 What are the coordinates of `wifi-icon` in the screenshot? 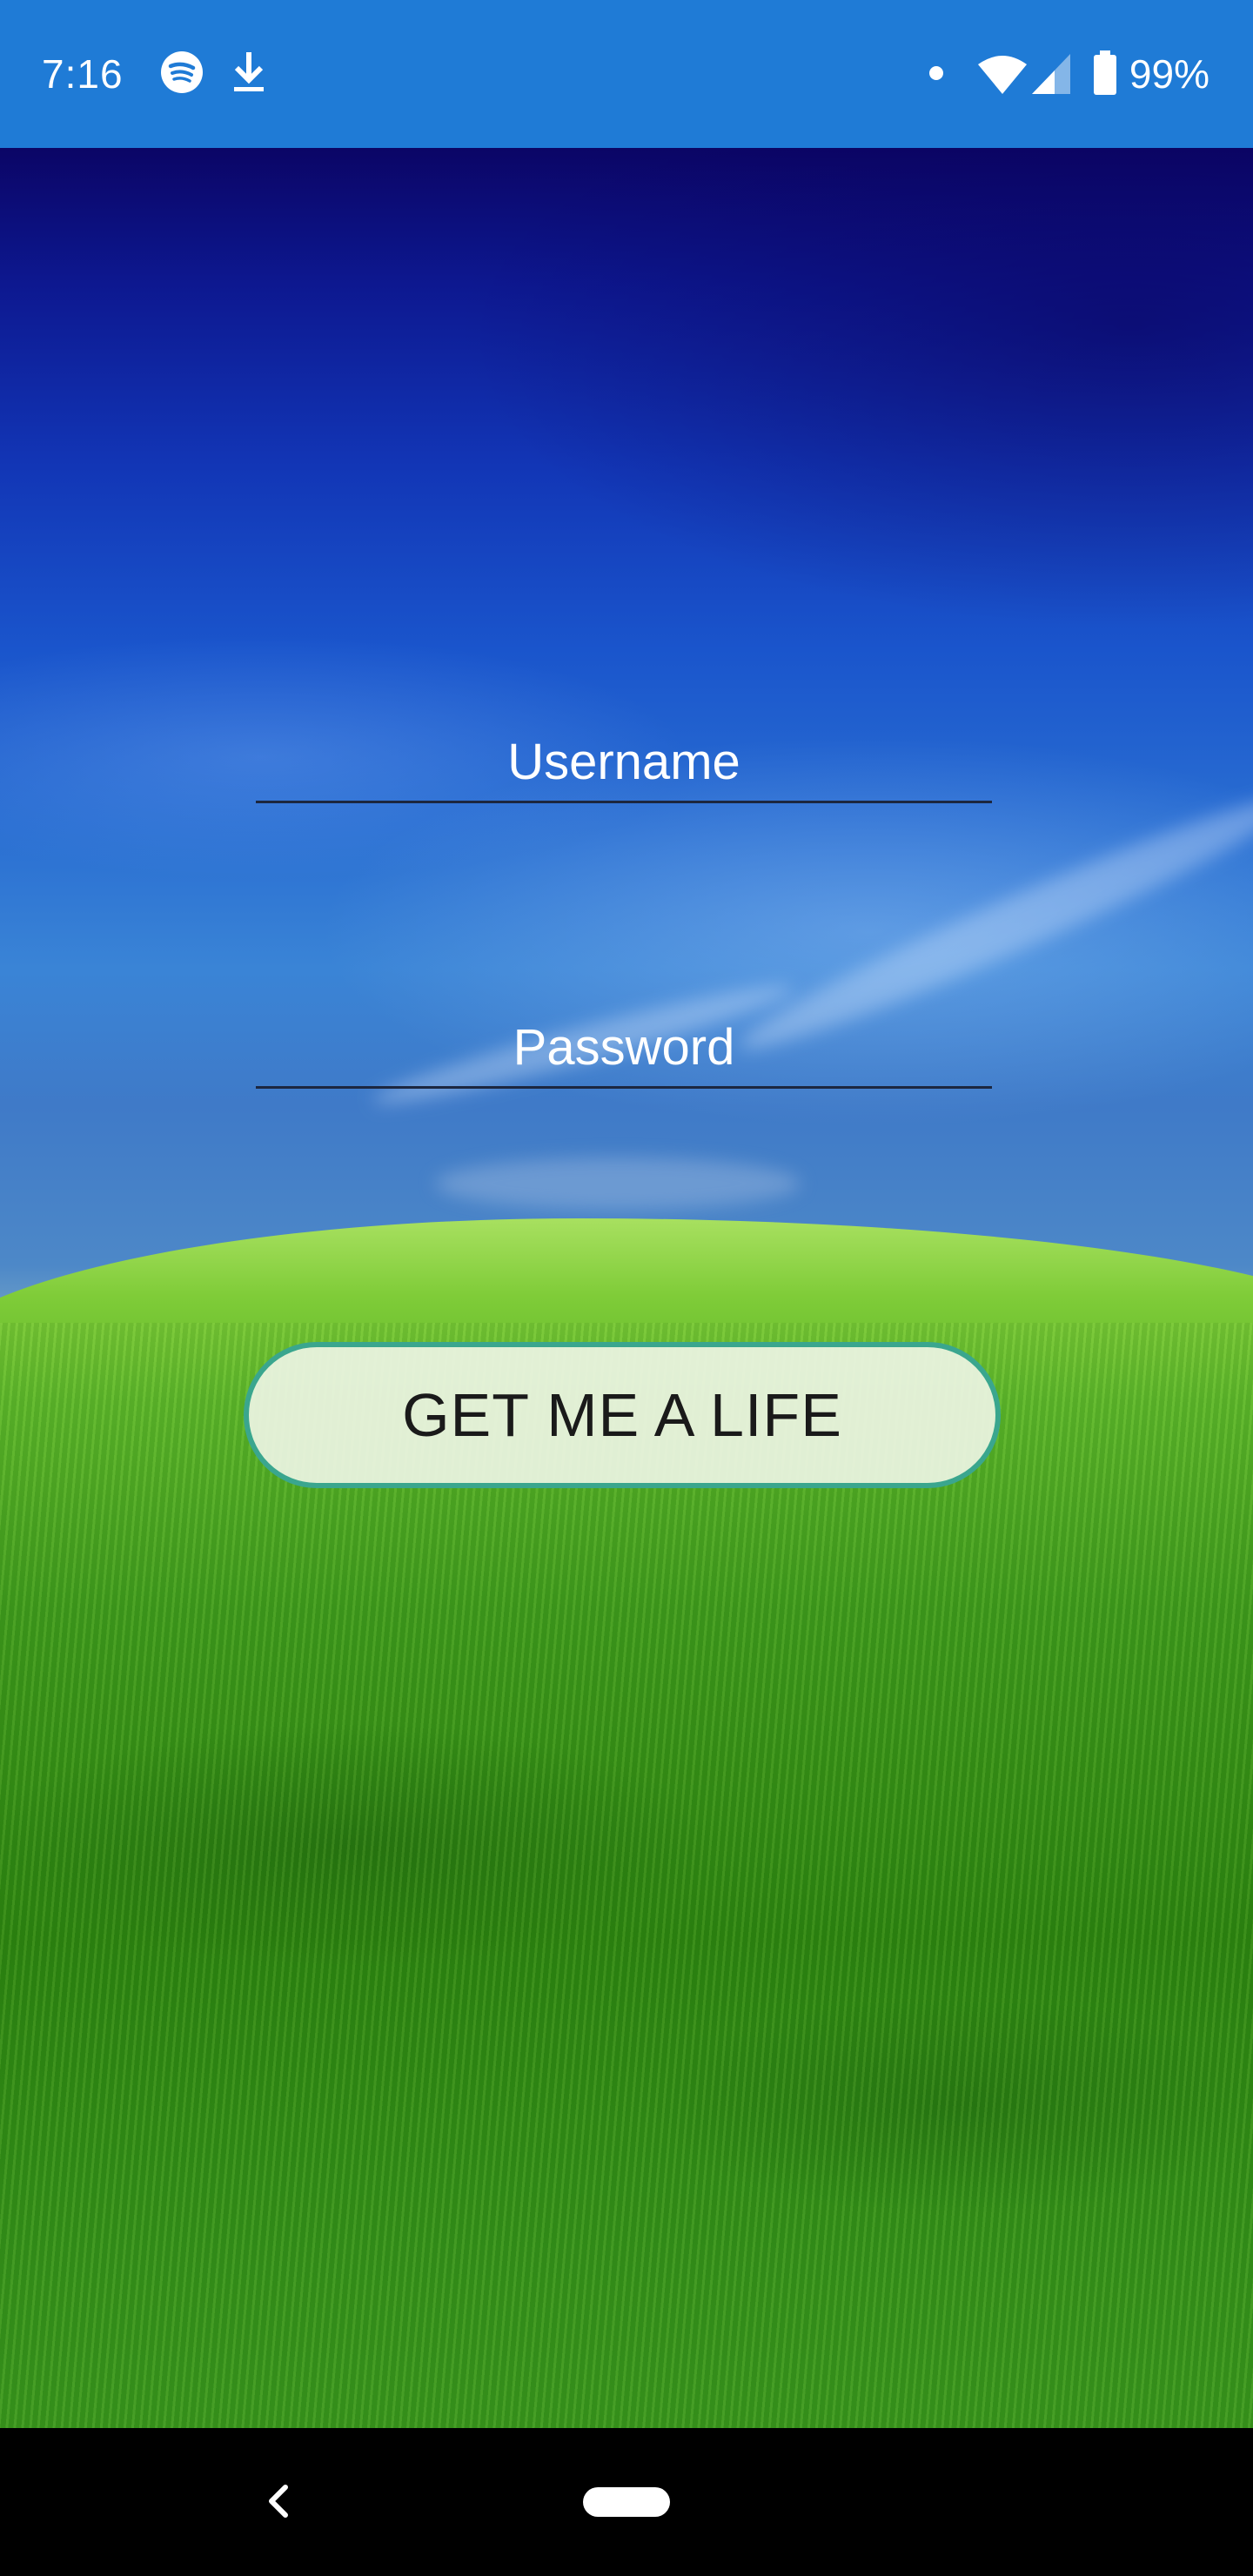 It's located at (1002, 76).